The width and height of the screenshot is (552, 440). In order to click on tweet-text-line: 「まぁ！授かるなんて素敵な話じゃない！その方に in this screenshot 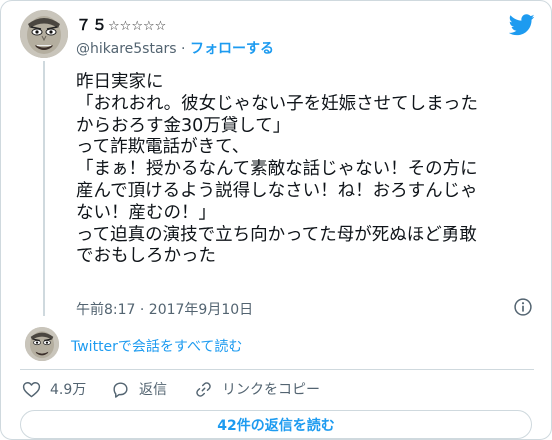, I will do `click(277, 169)`.